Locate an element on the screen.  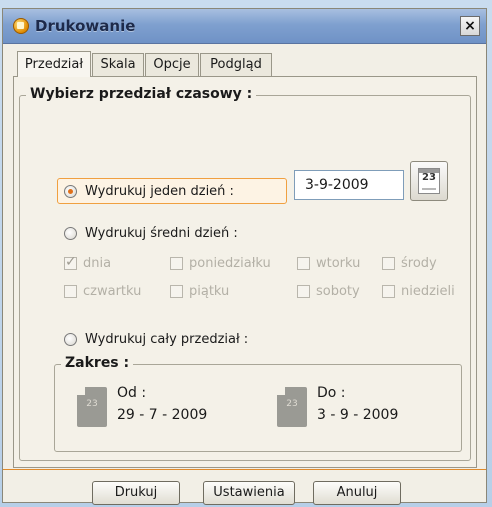
calendar-button: 23 is located at coordinates (429, 181).